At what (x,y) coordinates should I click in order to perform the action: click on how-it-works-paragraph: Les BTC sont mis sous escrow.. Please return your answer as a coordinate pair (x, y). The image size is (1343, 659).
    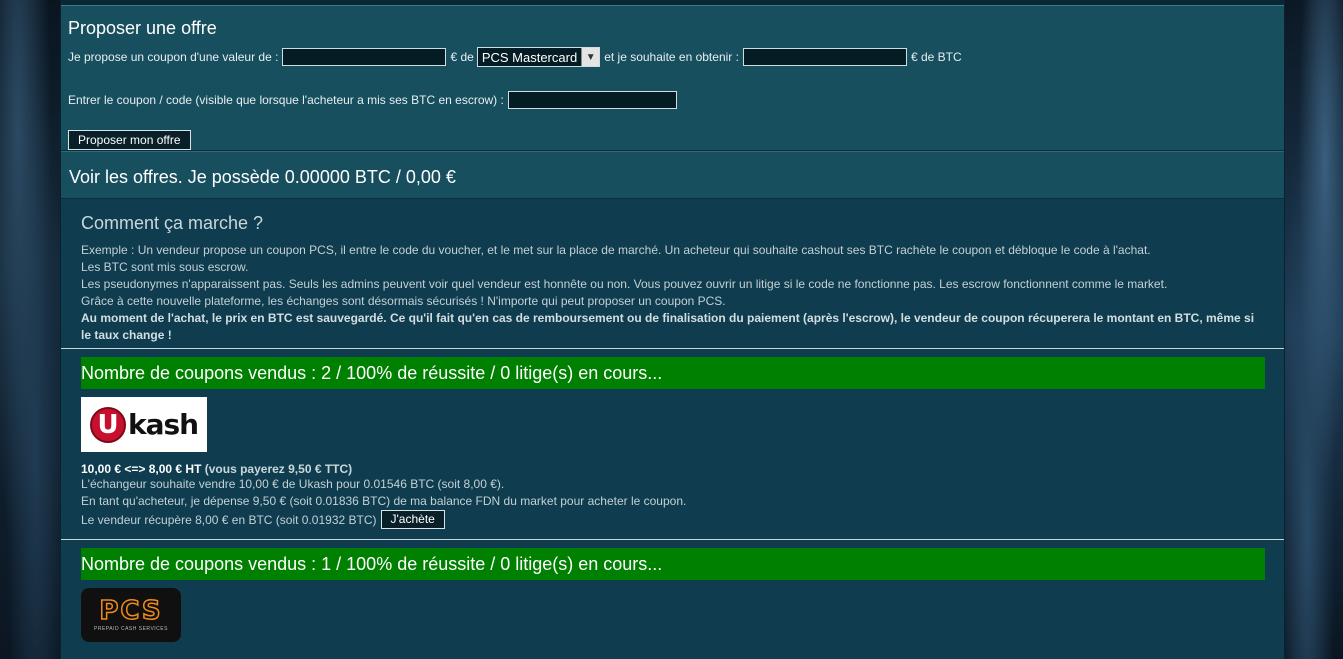
    Looking at the image, I should click on (165, 267).